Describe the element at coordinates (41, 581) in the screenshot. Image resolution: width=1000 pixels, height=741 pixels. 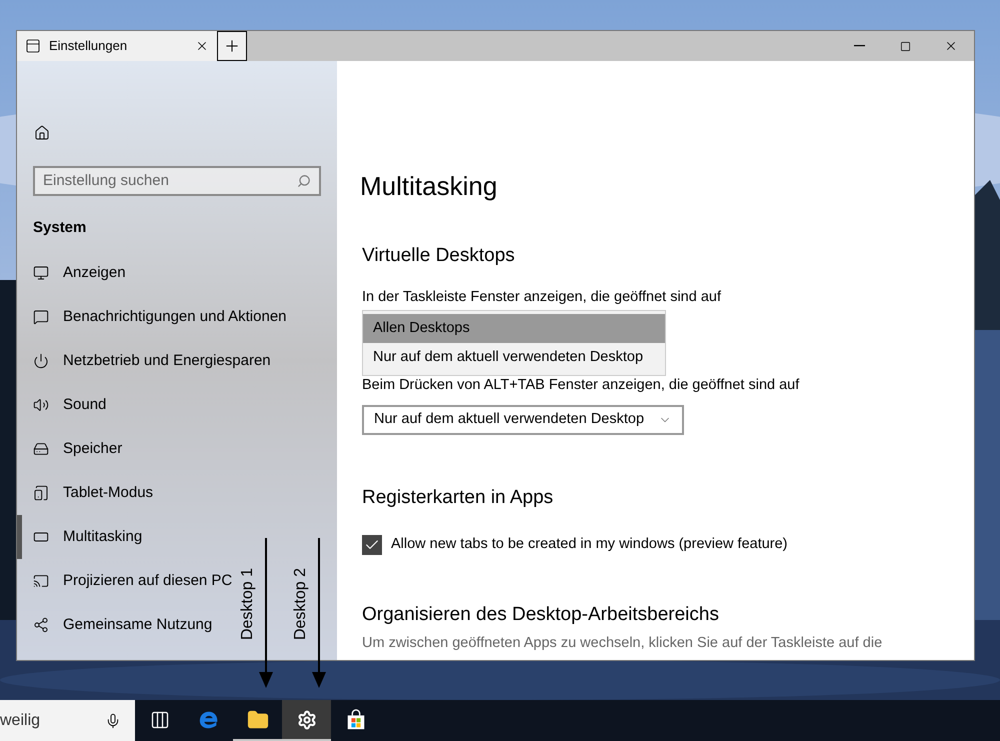
I see `screen-icon` at that location.